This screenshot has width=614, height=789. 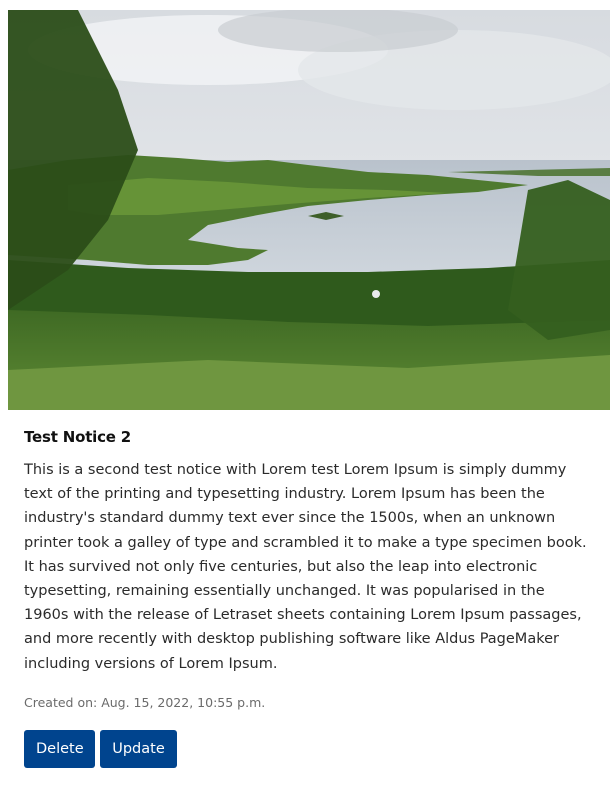 I want to click on created-timestamp: Created on: Aug. 15, 2022, 10:55 p.m., so click(x=145, y=702).